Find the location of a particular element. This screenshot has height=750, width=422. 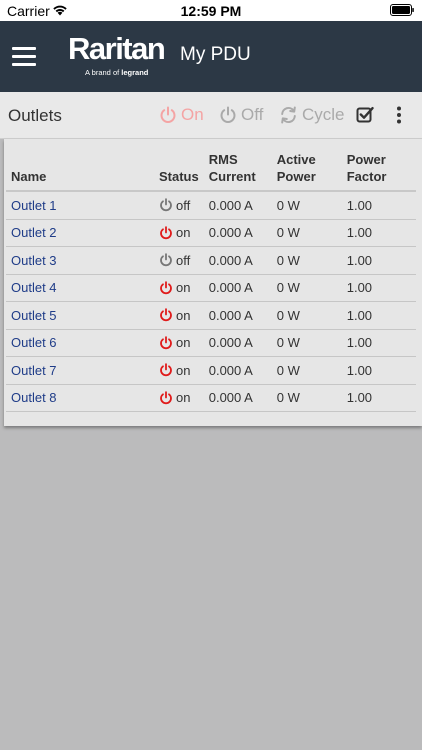

column-header-active-power: Active Power is located at coordinates (306, 170).